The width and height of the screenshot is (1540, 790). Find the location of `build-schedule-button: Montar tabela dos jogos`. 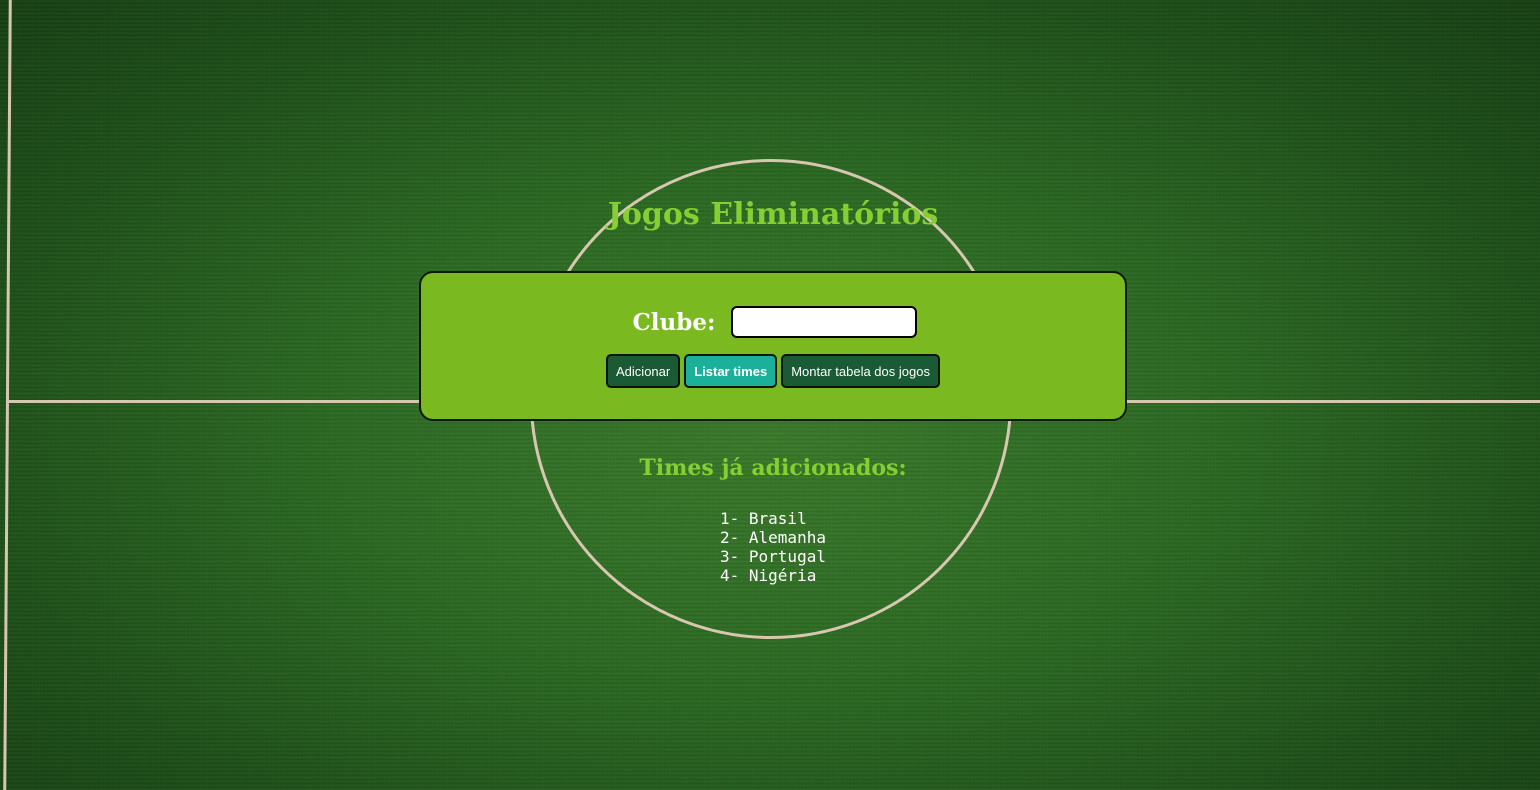

build-schedule-button: Montar tabela dos jogos is located at coordinates (860, 371).